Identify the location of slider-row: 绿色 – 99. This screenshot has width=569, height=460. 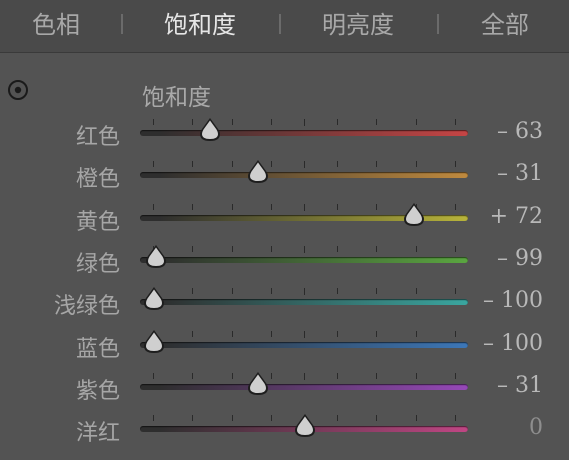
(284, 261).